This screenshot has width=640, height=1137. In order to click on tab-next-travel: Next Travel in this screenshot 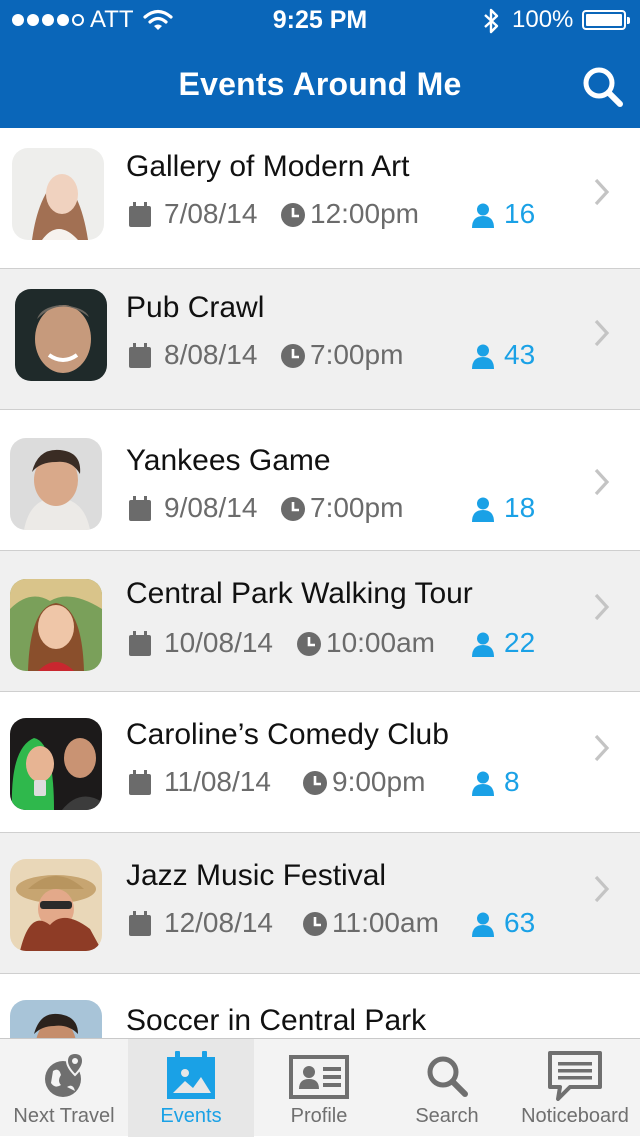, I will do `click(64, 1088)`.